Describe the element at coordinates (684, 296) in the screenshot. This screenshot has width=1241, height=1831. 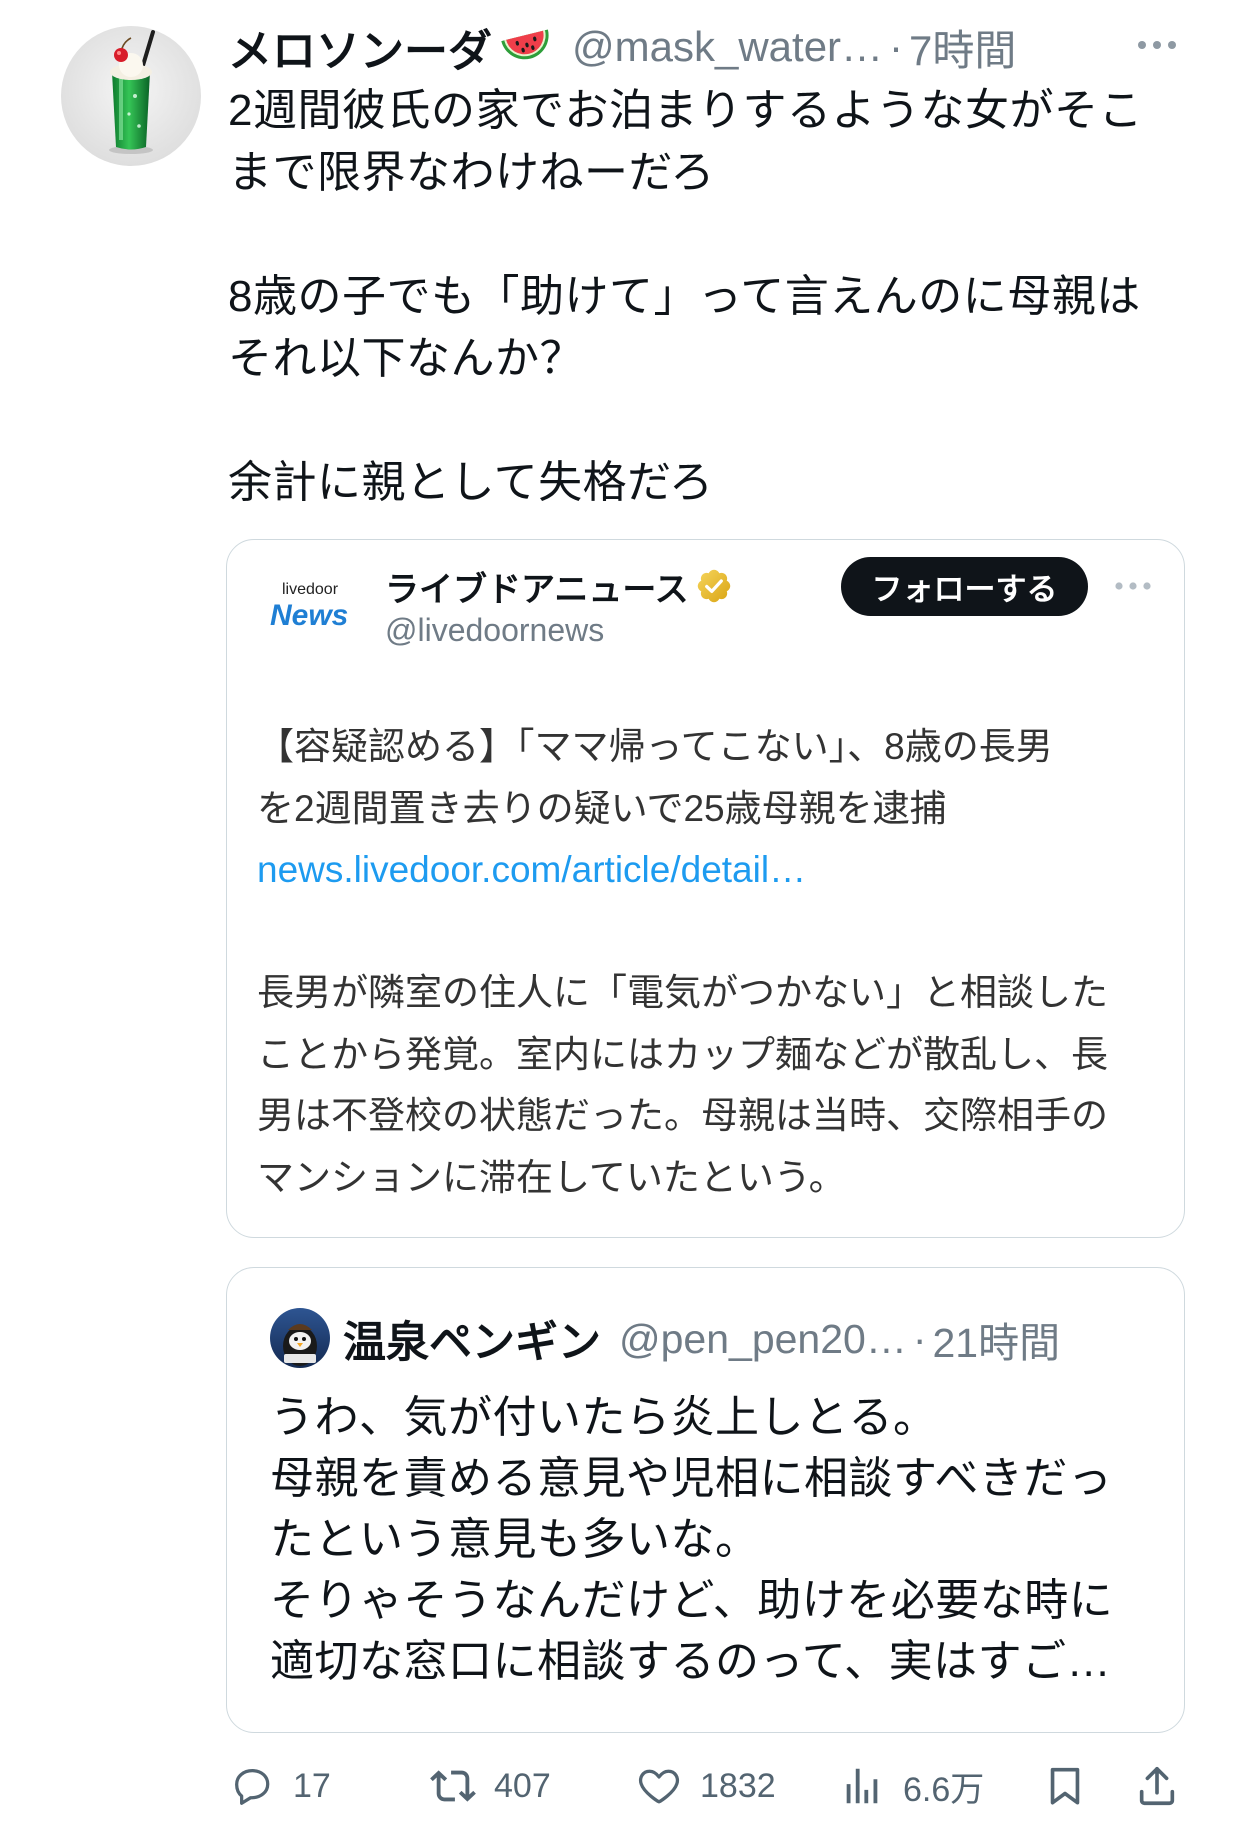
I see `tweet-text-line: 8歳の子でも「助けて」って言えんのに母親は` at that location.